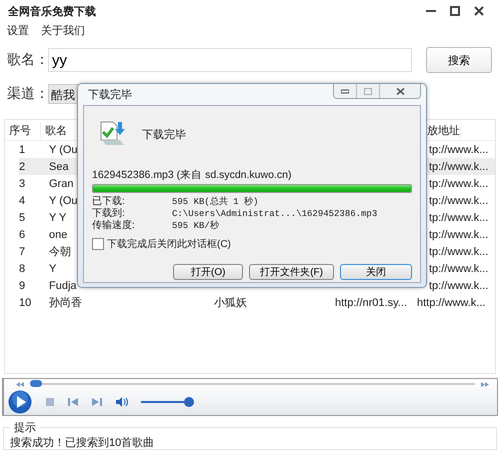 The width and height of the screenshot is (500, 467). I want to click on detail-value: 595 KB/秒, so click(196, 226).